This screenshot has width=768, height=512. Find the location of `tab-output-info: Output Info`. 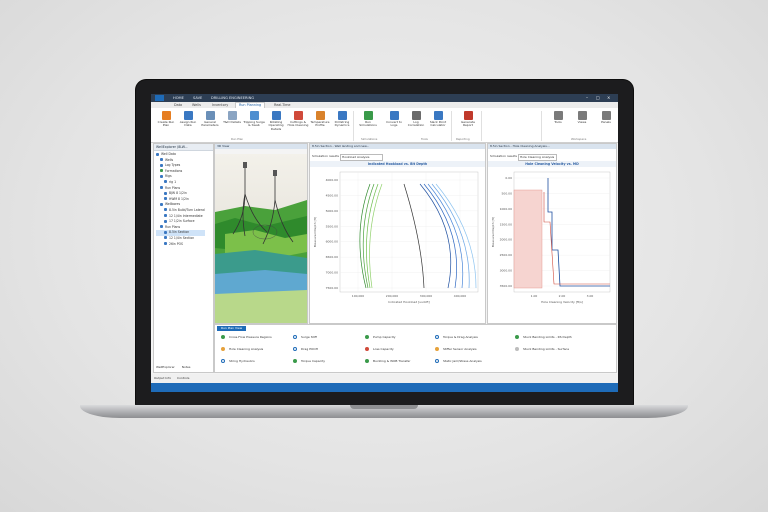

tab-output-info: Output Info is located at coordinates (162, 378).